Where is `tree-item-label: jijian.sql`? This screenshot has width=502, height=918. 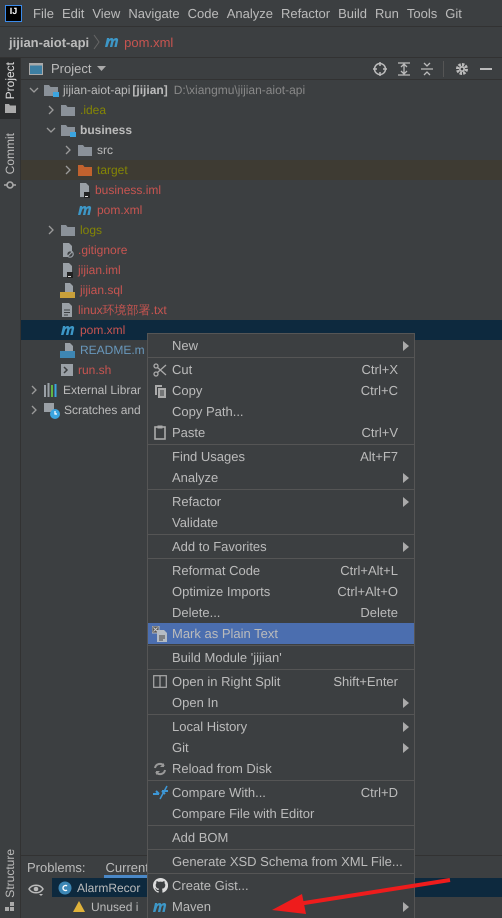
tree-item-label: jijian.sql is located at coordinates (101, 290).